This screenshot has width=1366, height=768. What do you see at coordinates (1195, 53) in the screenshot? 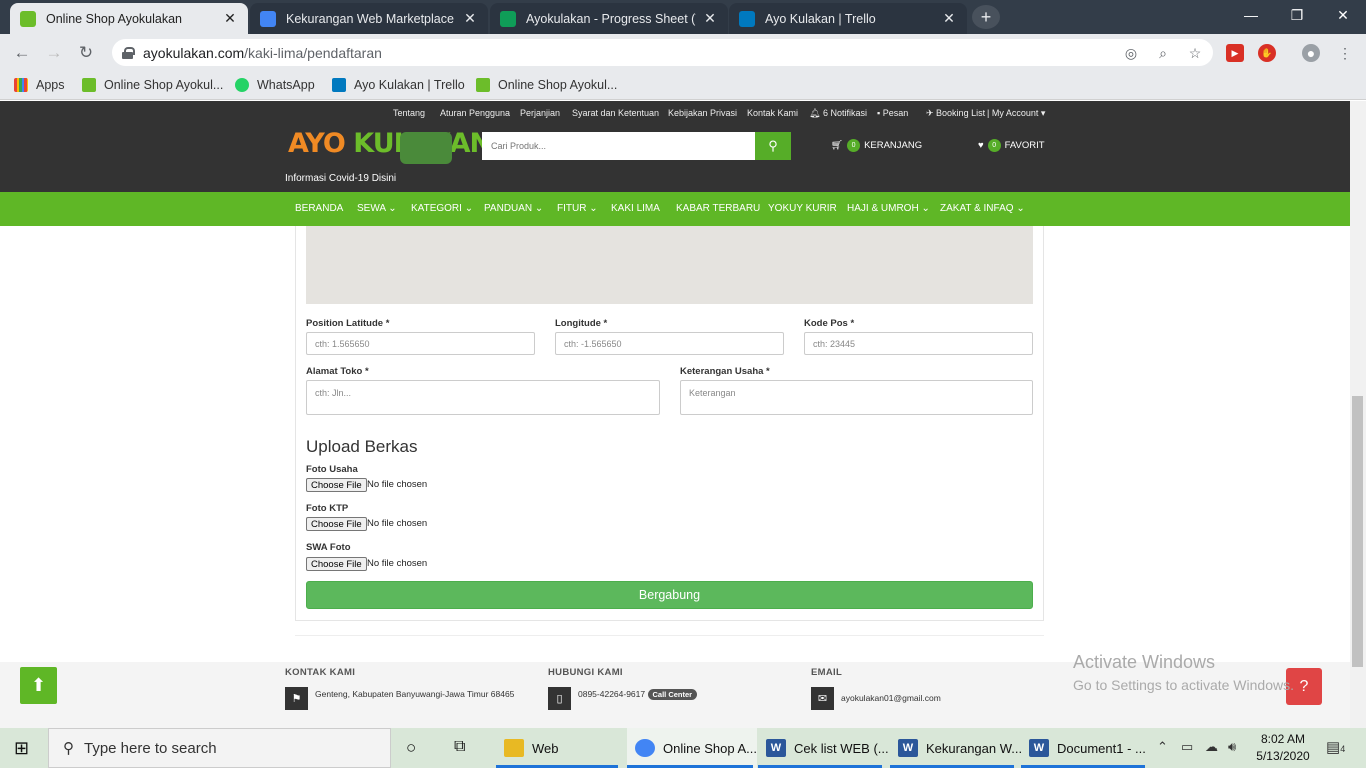
I see `bookmark-star-icon: ☆` at bounding box center [1195, 53].